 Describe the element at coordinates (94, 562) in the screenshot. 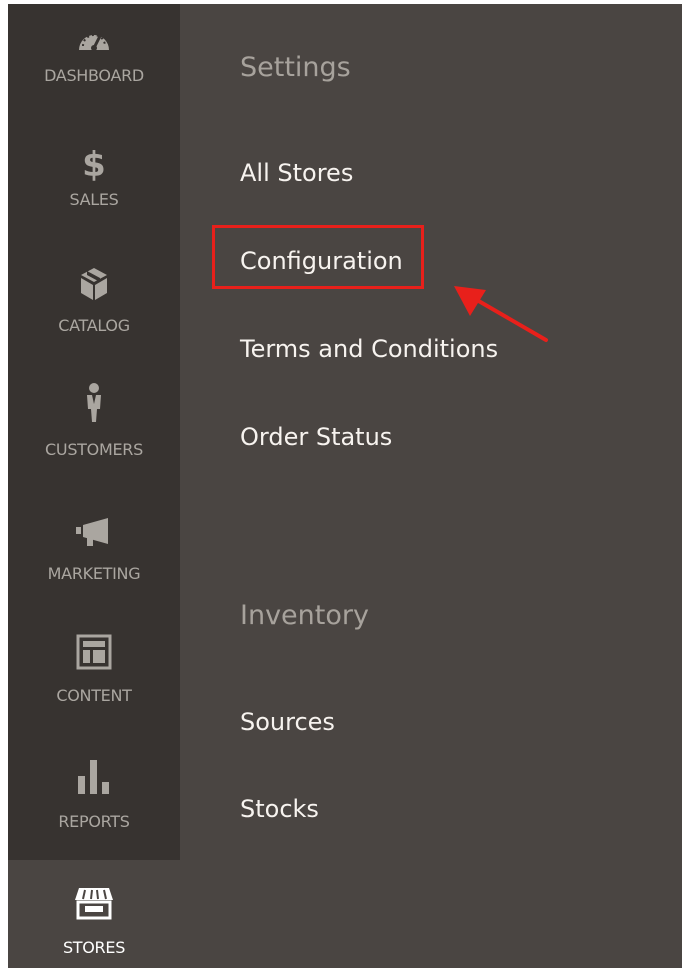

I see `sidebar-item-marketing: MARKETING` at that location.